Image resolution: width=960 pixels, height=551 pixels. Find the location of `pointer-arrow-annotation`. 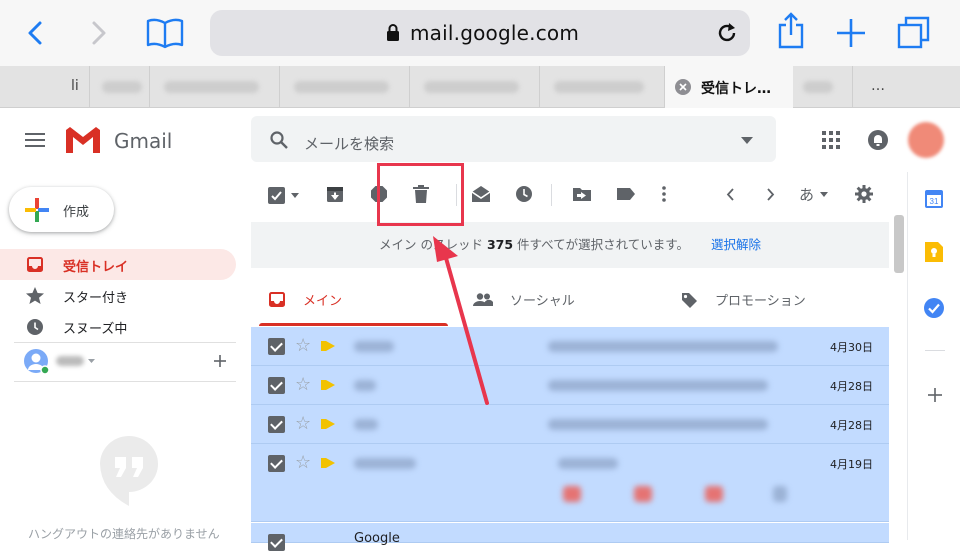

pointer-arrow-annotation is located at coordinates (461, 320).